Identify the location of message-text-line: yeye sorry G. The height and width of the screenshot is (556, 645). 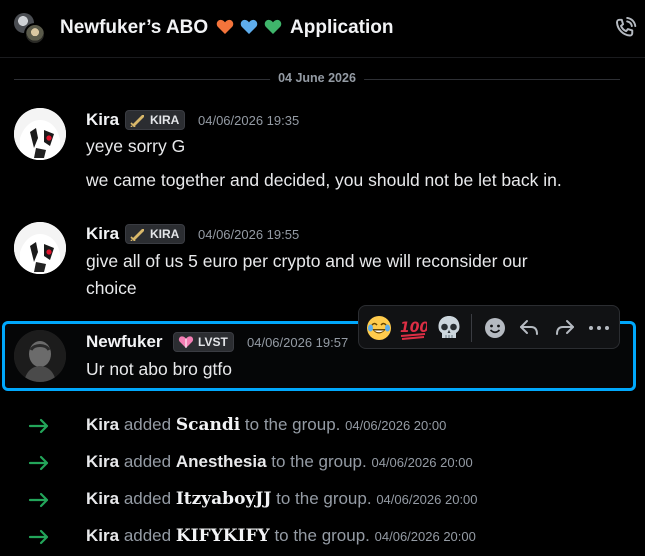
(136, 146).